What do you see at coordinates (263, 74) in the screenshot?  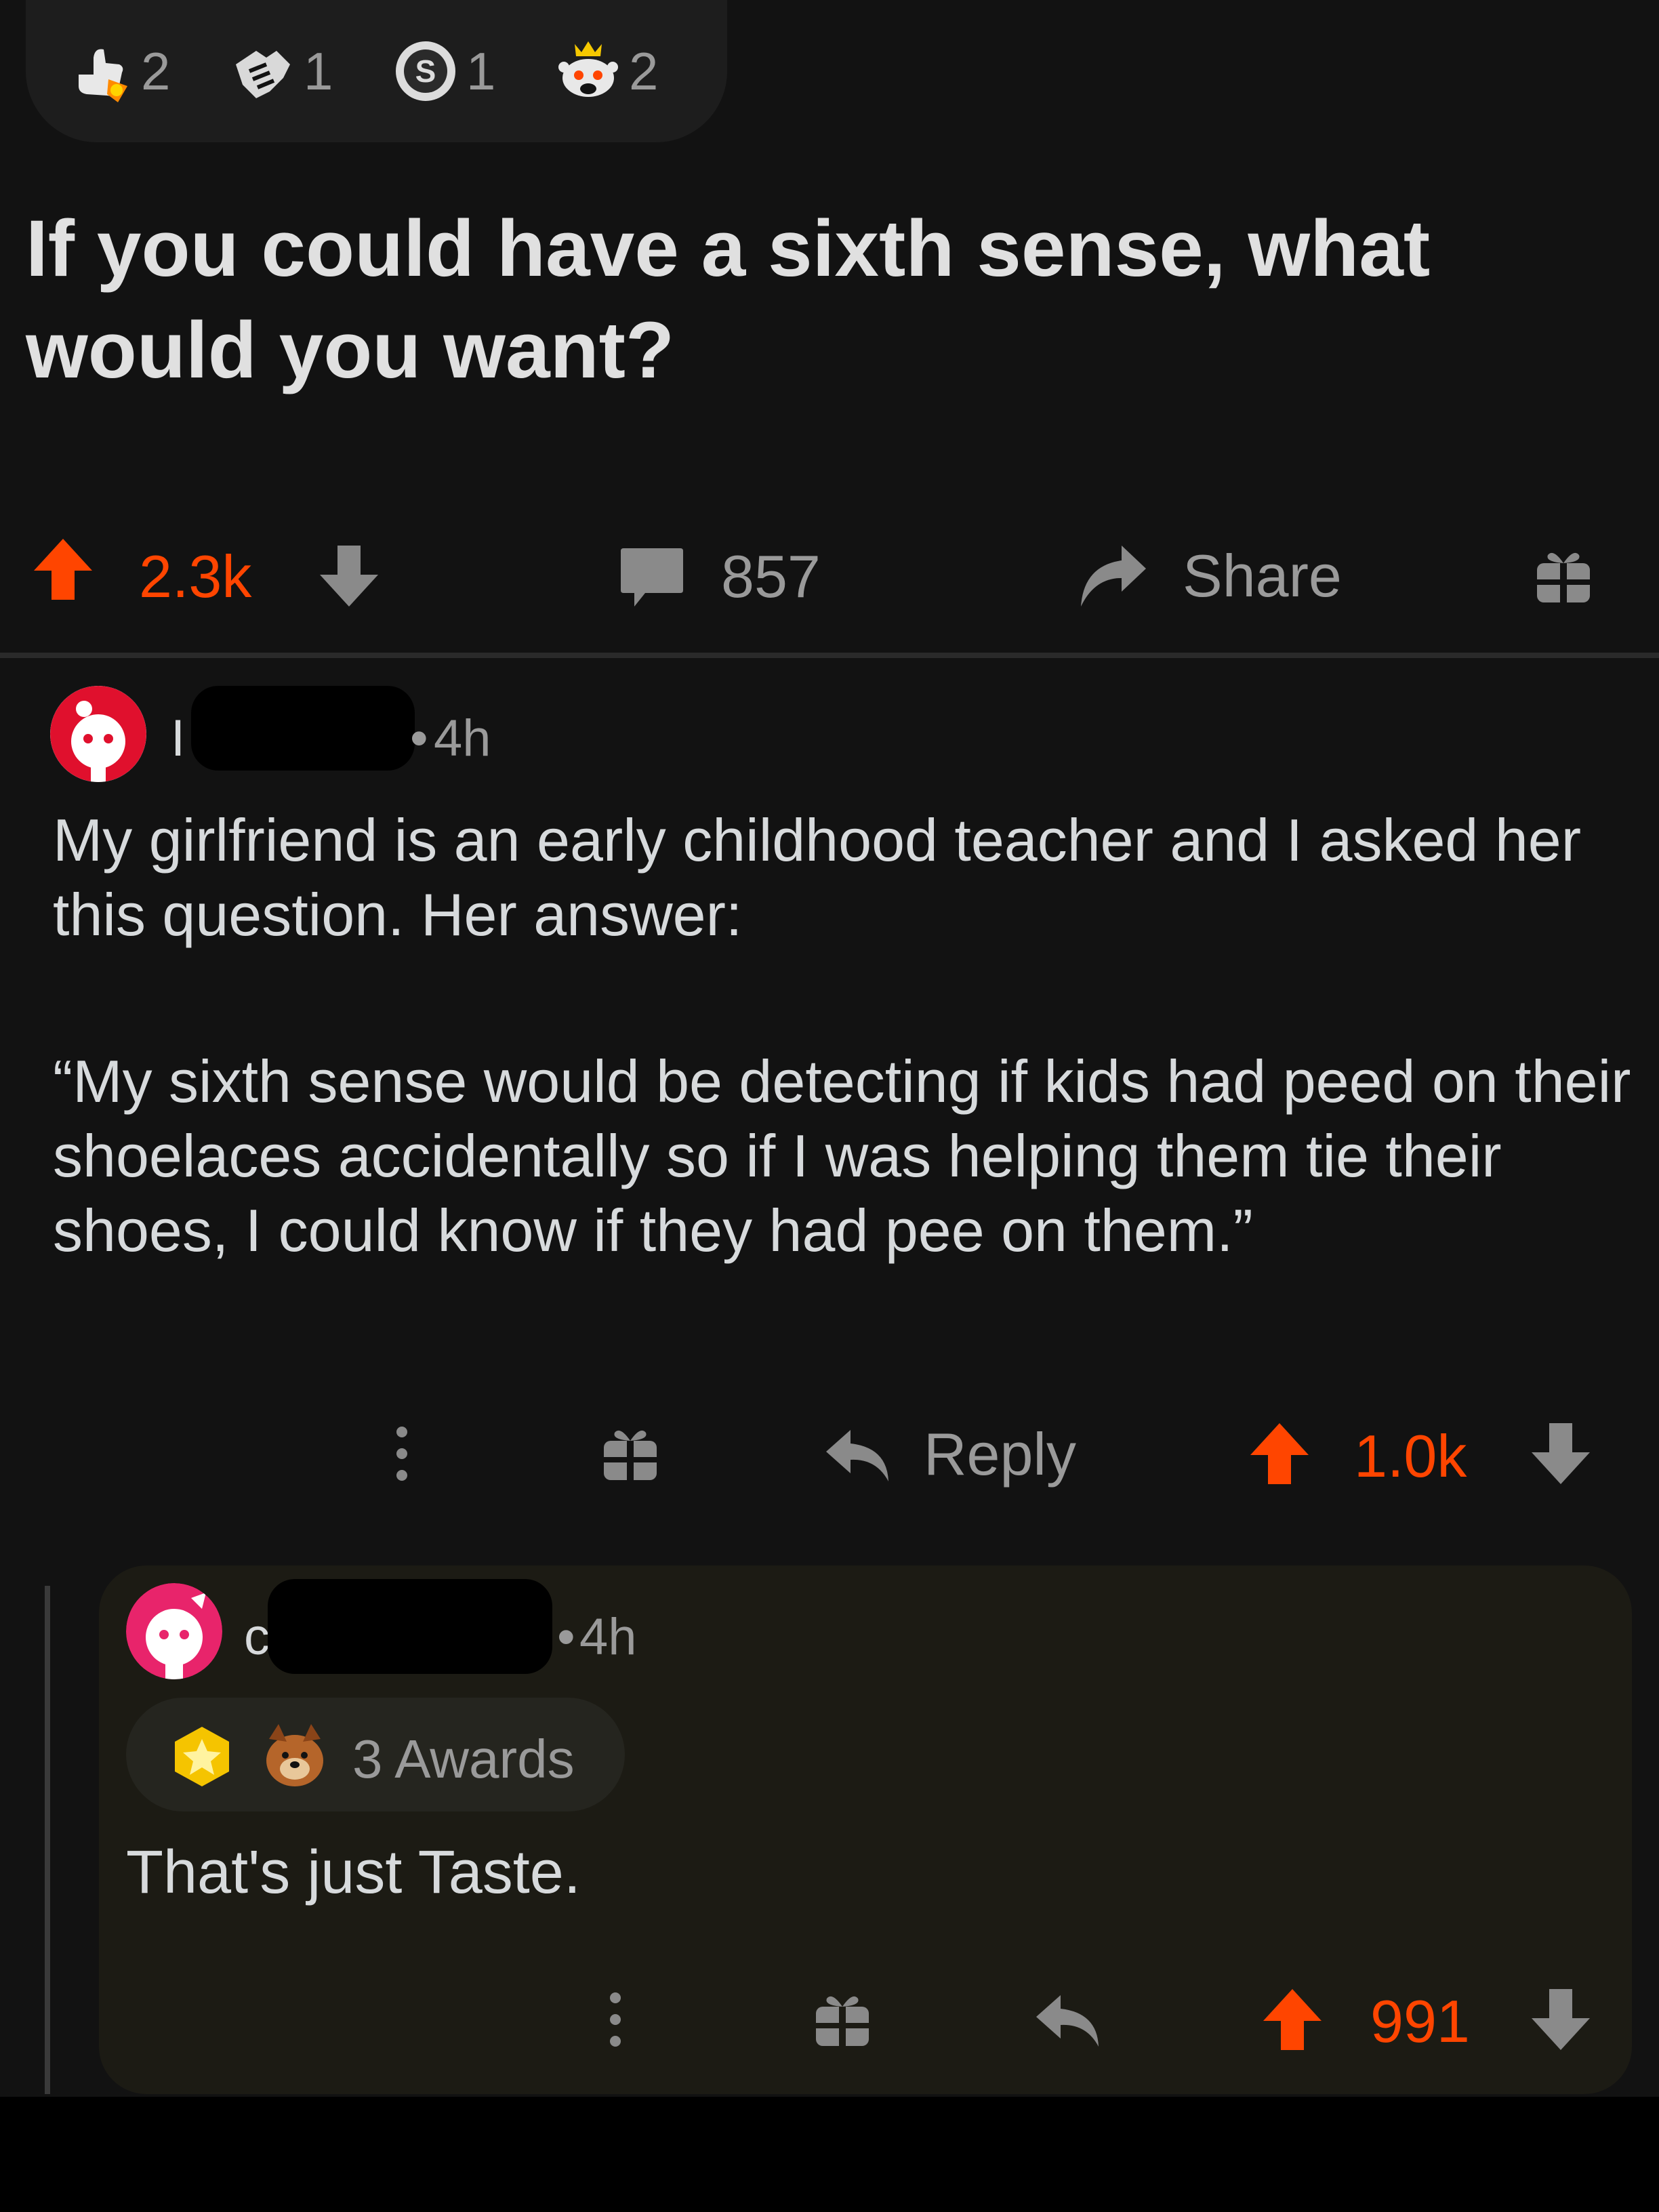 I see `handshake-icon` at bounding box center [263, 74].